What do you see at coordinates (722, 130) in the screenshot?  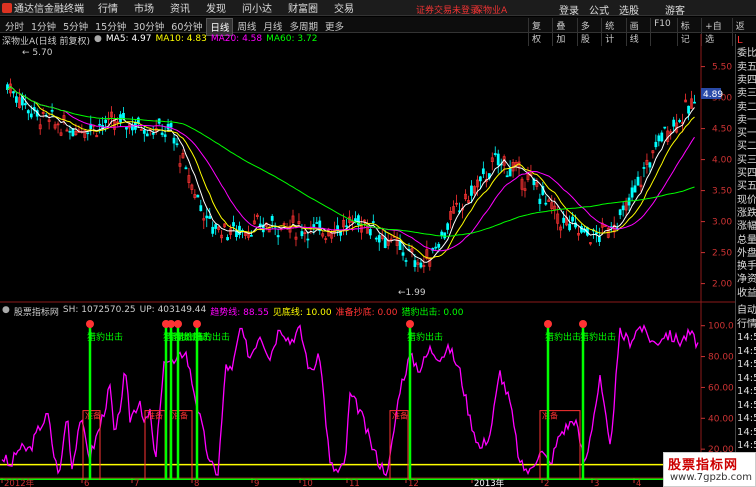 I see `price-axis-label: 4.50` at bounding box center [722, 130].